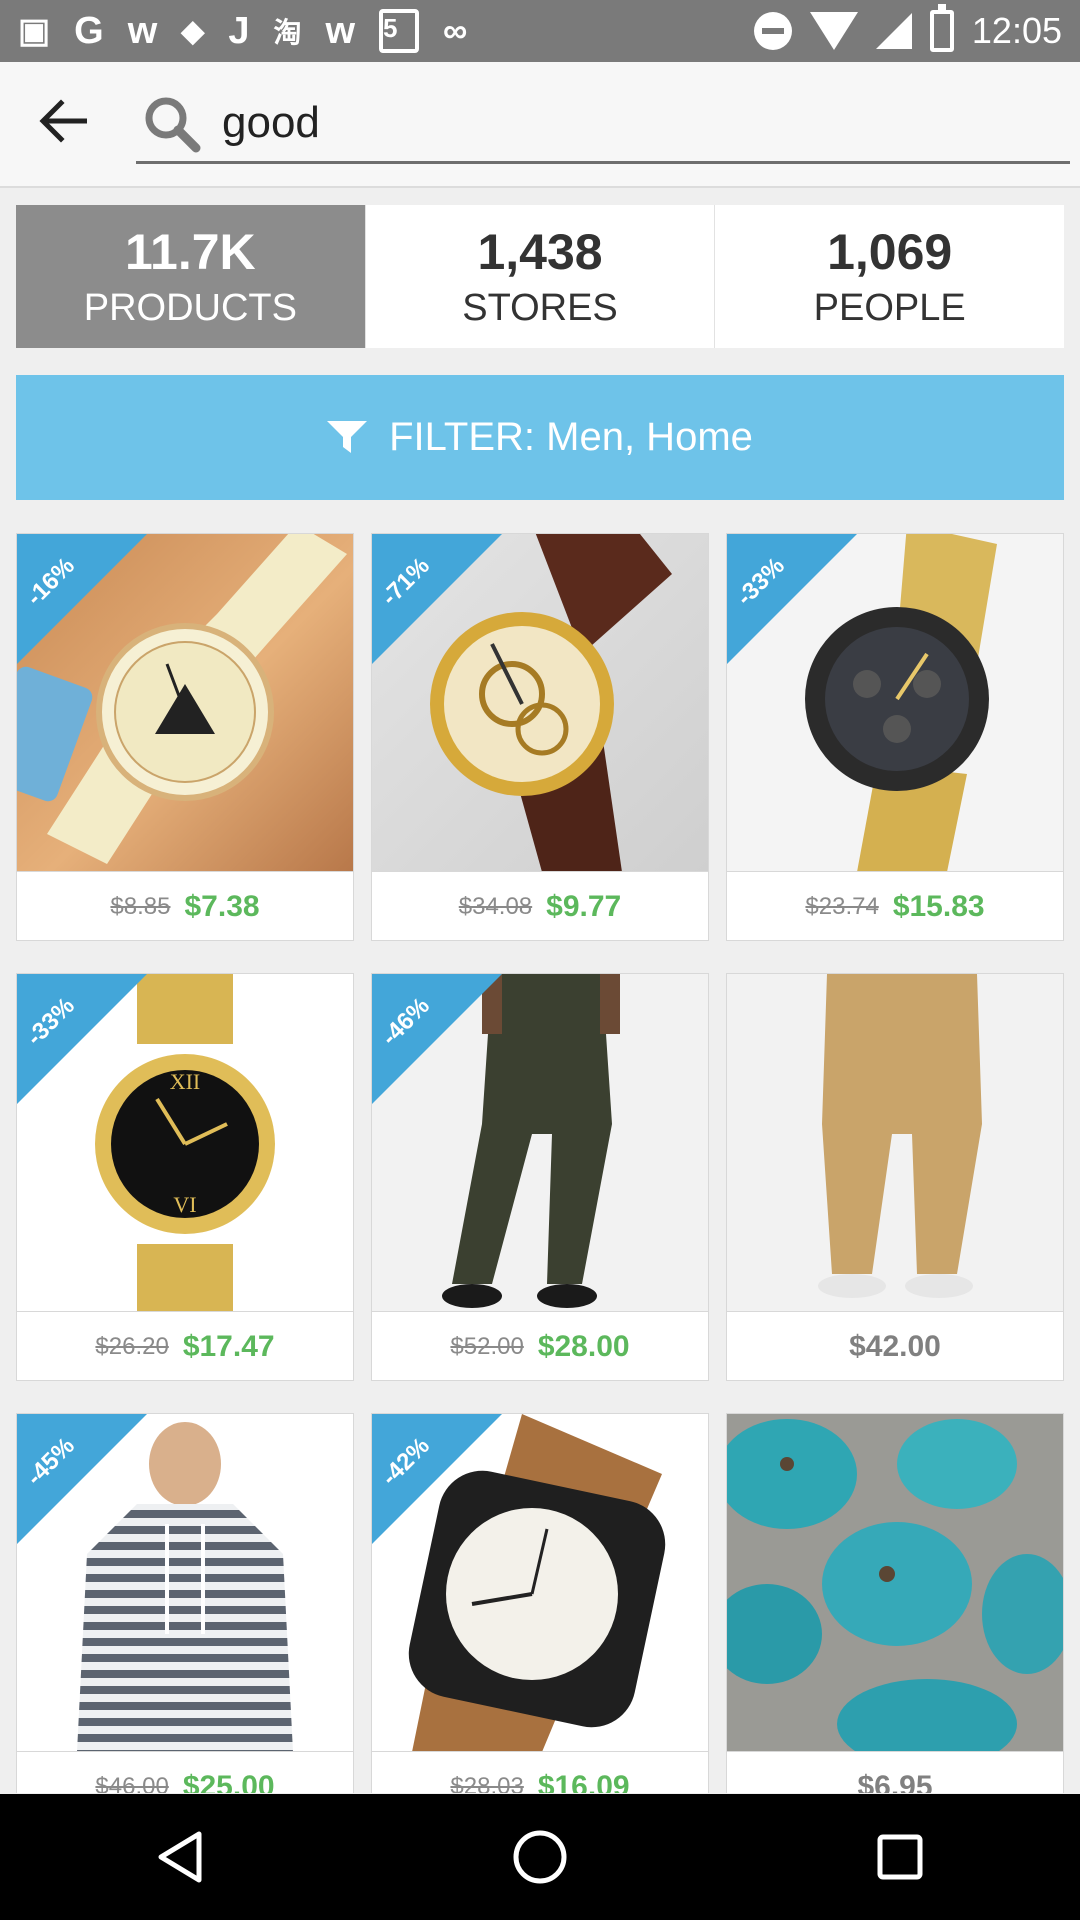 The height and width of the screenshot is (1920, 1080). What do you see at coordinates (271, 122) in the screenshot?
I see `search-query: good` at bounding box center [271, 122].